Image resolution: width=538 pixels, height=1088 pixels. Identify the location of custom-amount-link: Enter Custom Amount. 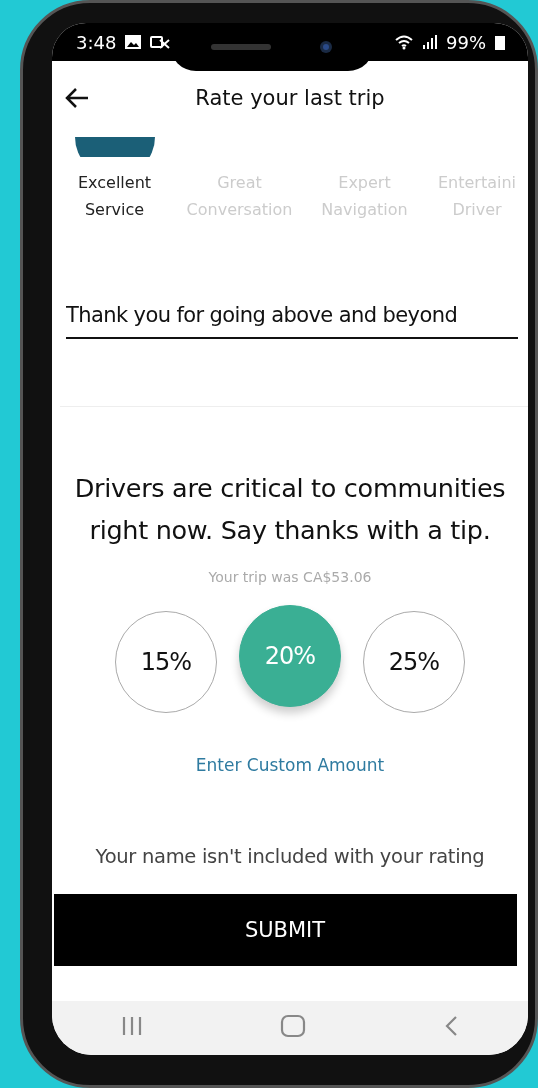
(290, 765).